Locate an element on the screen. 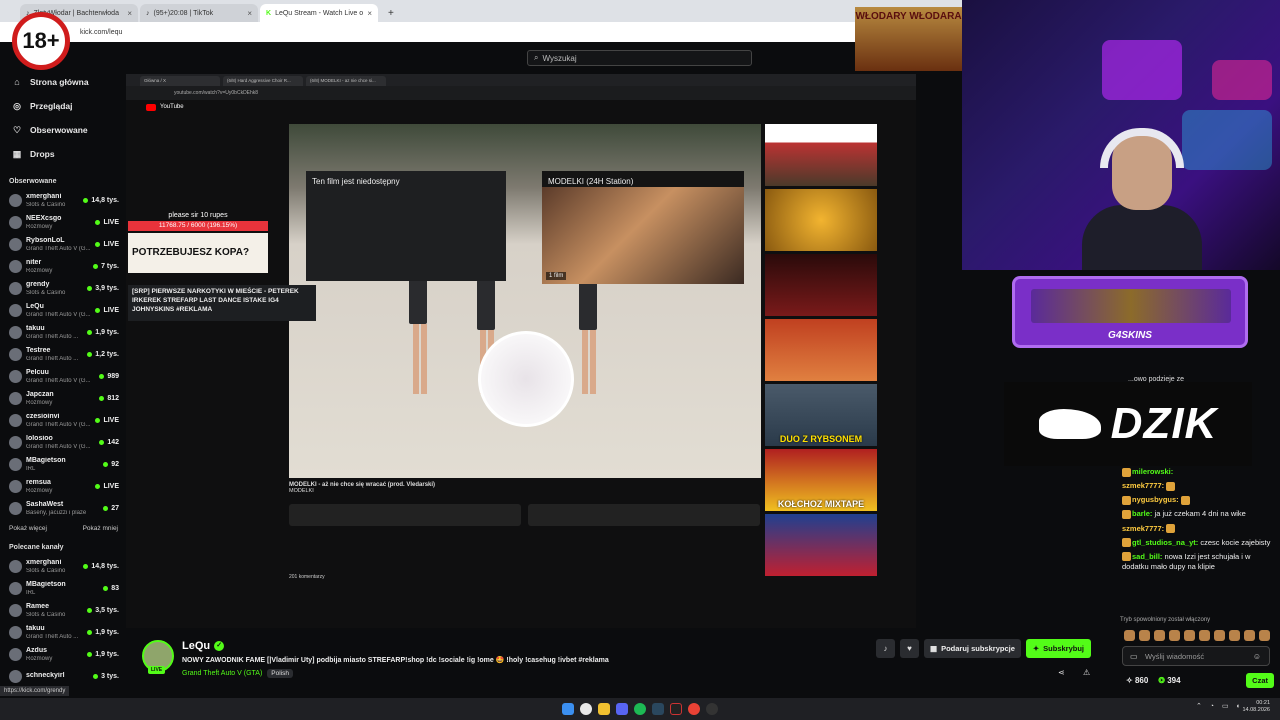 The width and height of the screenshot is (1280, 720). show-more-button: Pokaż więcej is located at coordinates (28, 528).